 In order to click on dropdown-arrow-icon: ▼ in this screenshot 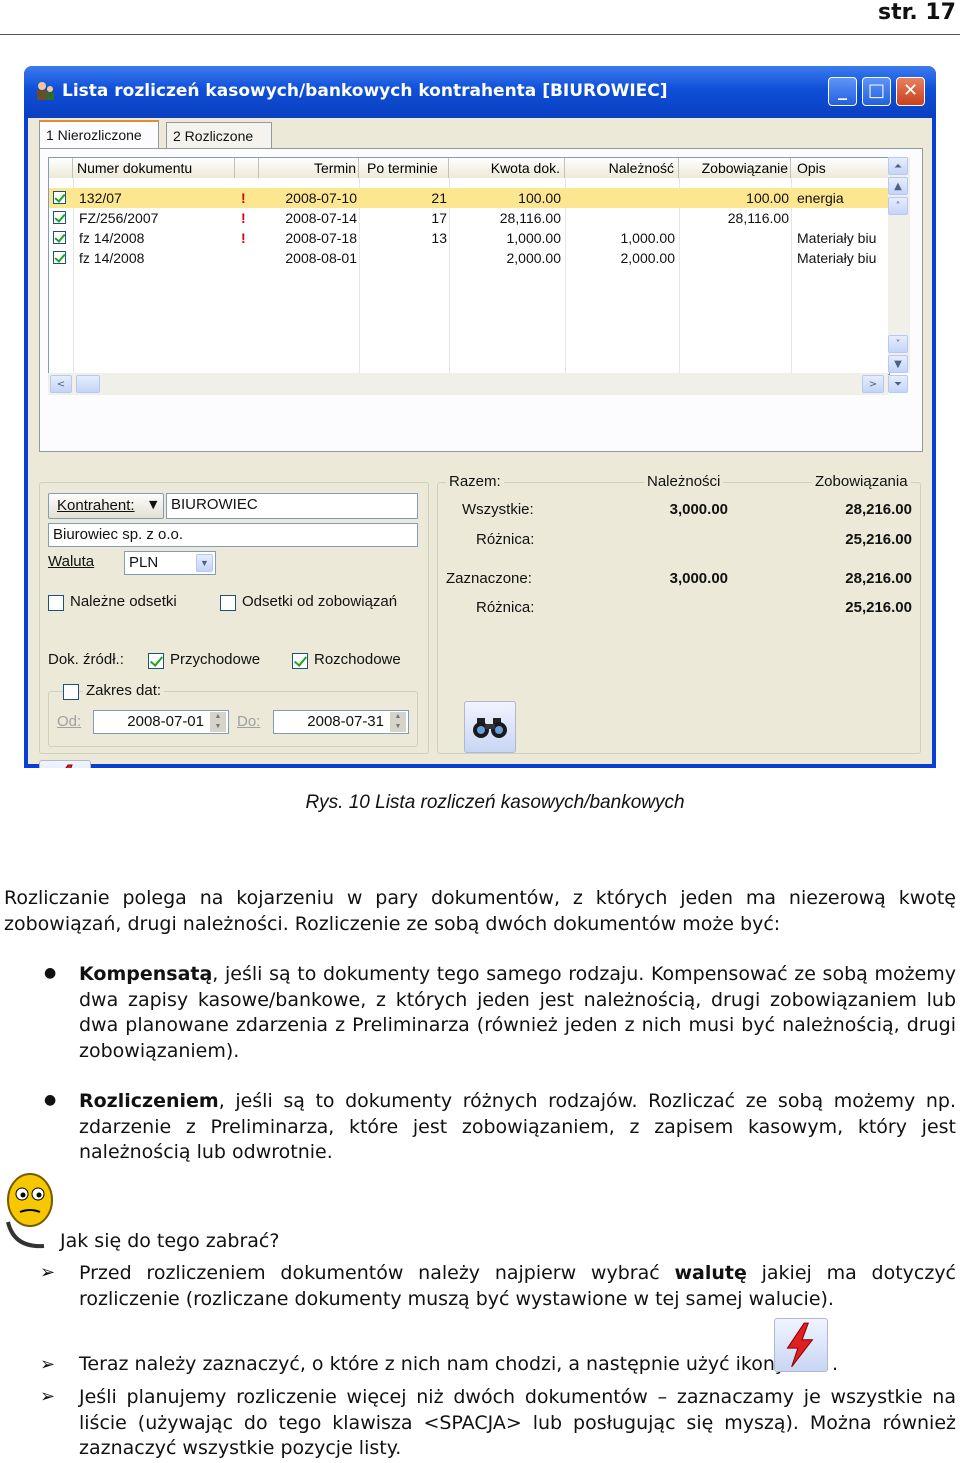, I will do `click(153, 504)`.